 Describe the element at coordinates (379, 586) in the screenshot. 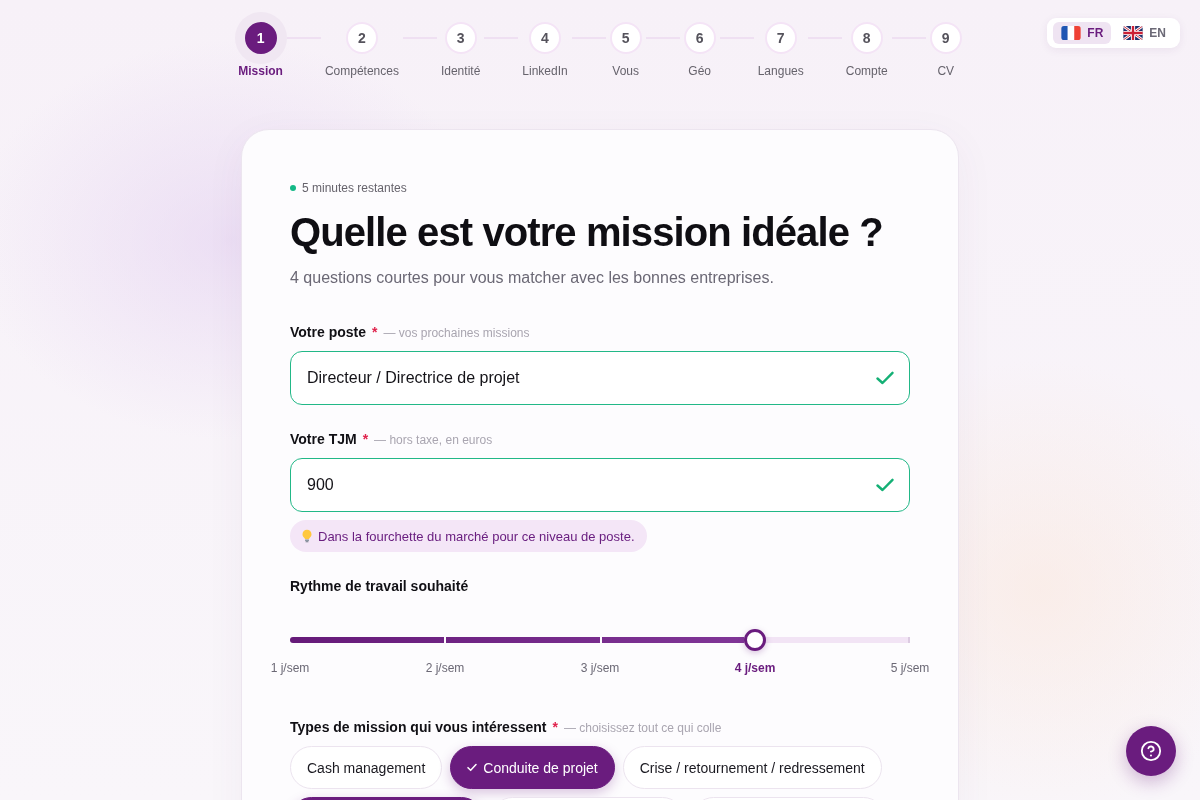

I see `field-label: Rythme de travail souhaité` at that location.